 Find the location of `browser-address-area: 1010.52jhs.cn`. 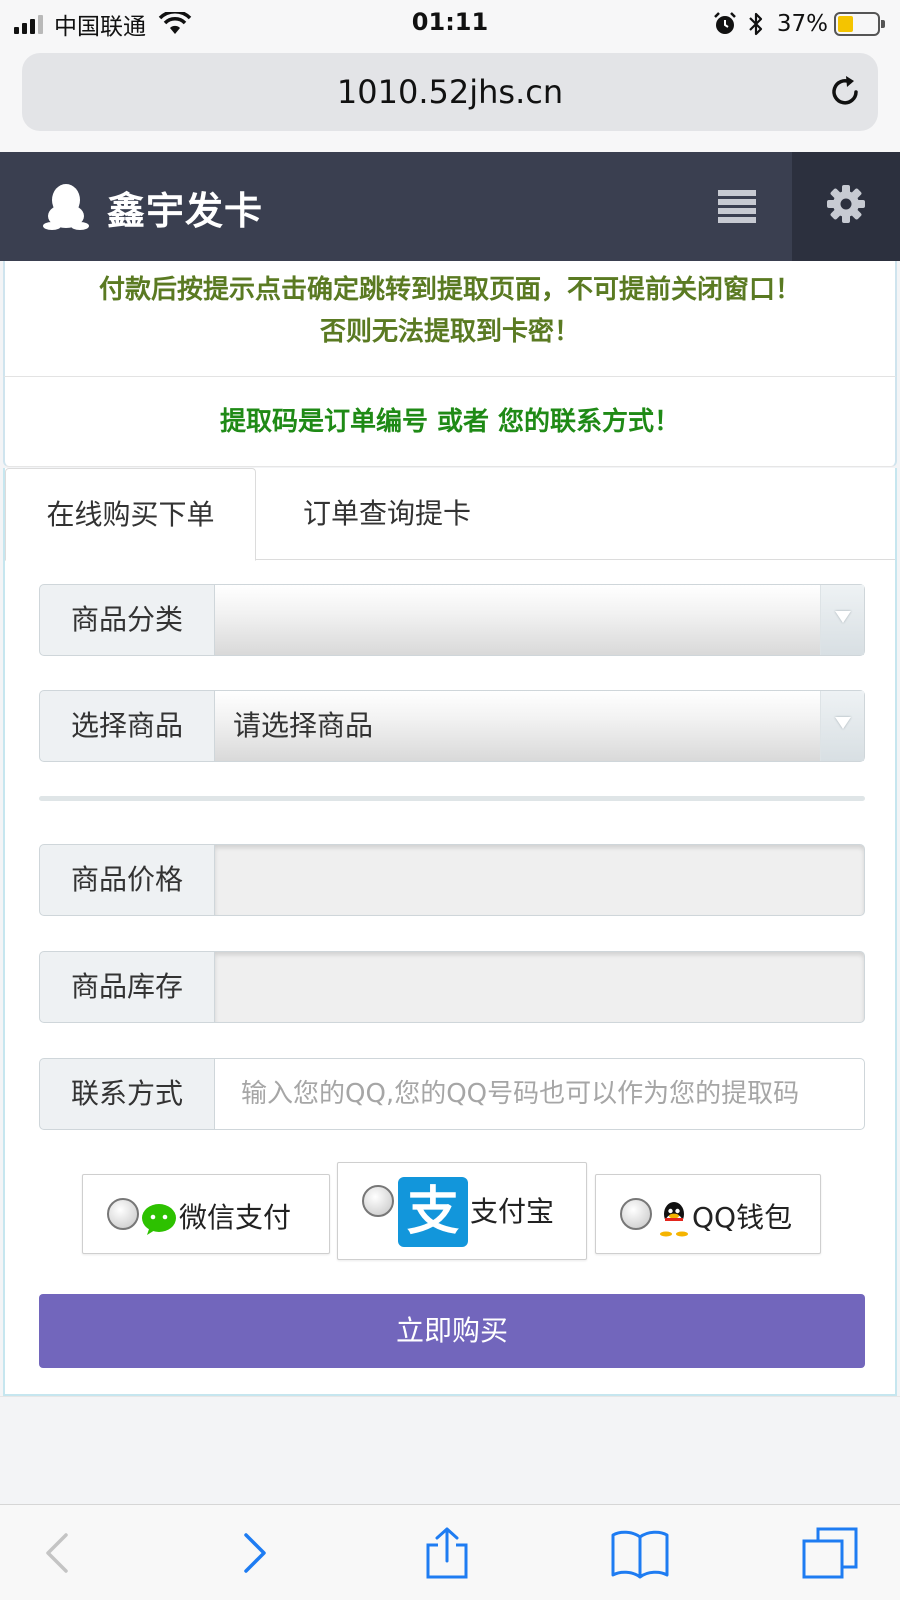

browser-address-area: 1010.52jhs.cn is located at coordinates (450, 100).